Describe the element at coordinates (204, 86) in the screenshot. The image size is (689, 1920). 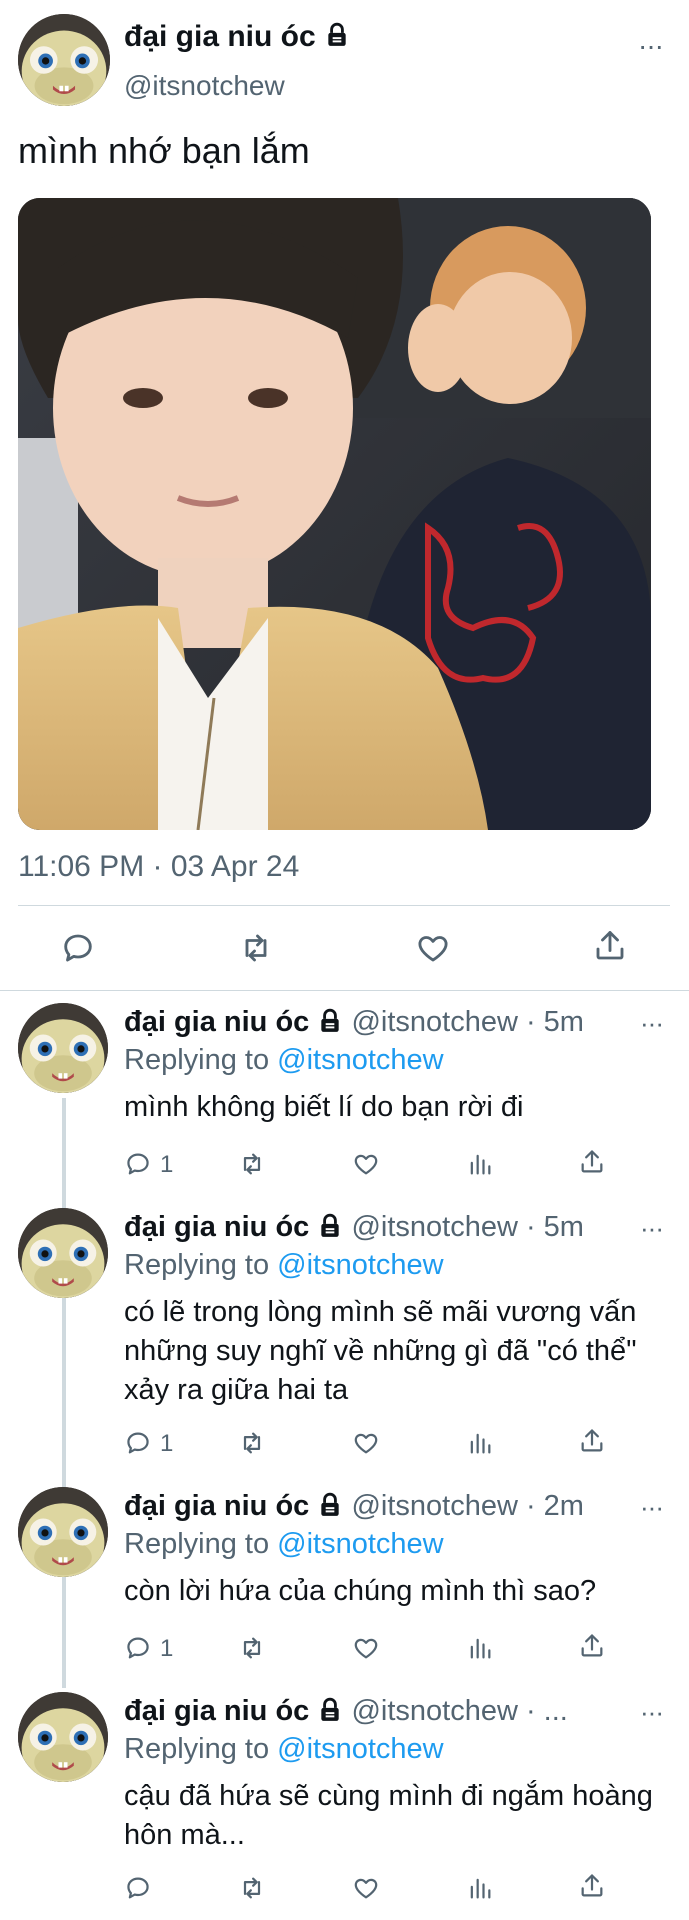
I see `author-handle: @itsnotchew` at that location.